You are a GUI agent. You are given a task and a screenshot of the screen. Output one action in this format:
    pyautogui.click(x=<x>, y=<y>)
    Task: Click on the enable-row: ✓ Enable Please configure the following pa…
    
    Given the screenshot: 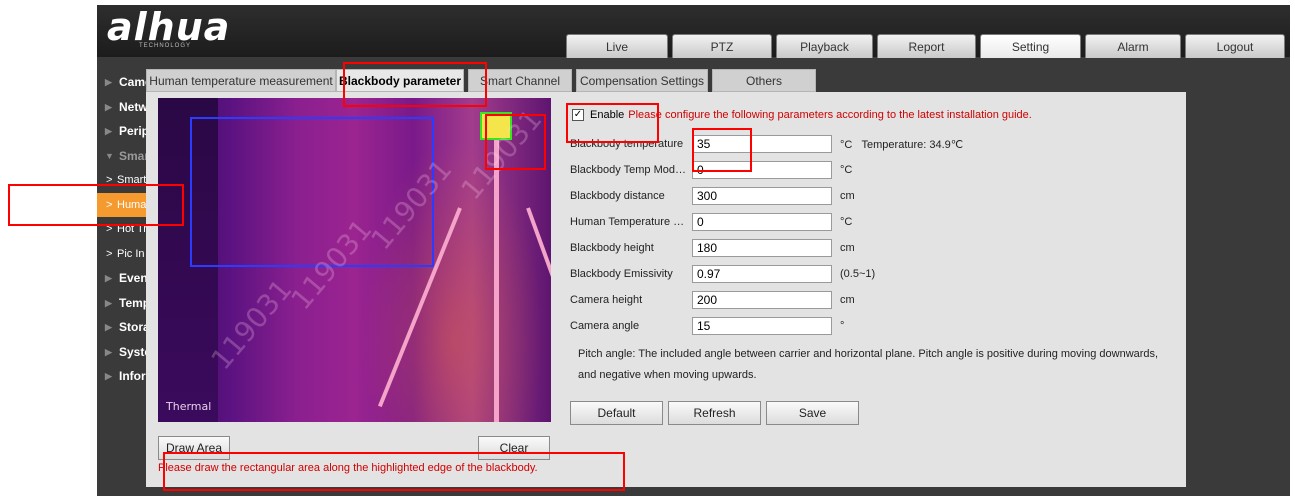 What is the action you would take?
    pyautogui.click(x=802, y=115)
    